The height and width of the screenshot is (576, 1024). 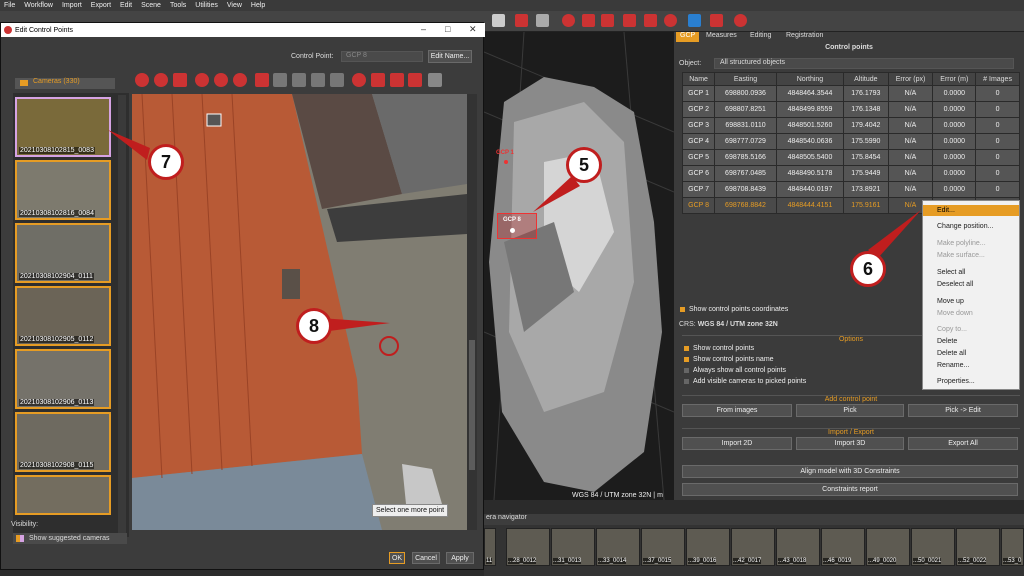 I want to click on callout-5: 5, so click(x=584, y=165).